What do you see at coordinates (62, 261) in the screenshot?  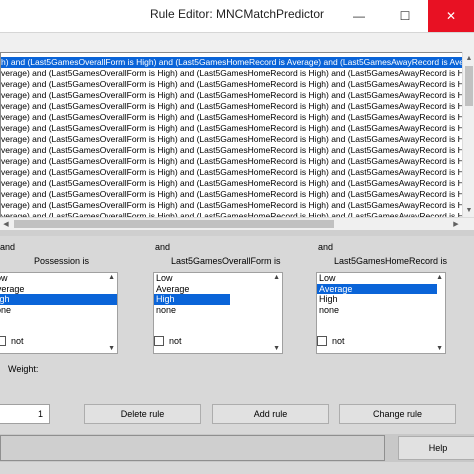 I see `input-variable-label: Possession is` at bounding box center [62, 261].